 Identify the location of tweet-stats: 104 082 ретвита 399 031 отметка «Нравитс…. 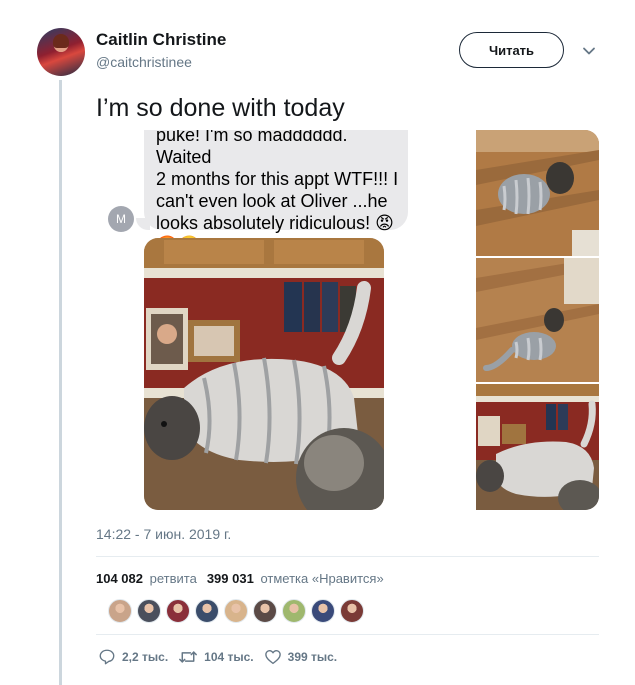
(240, 578).